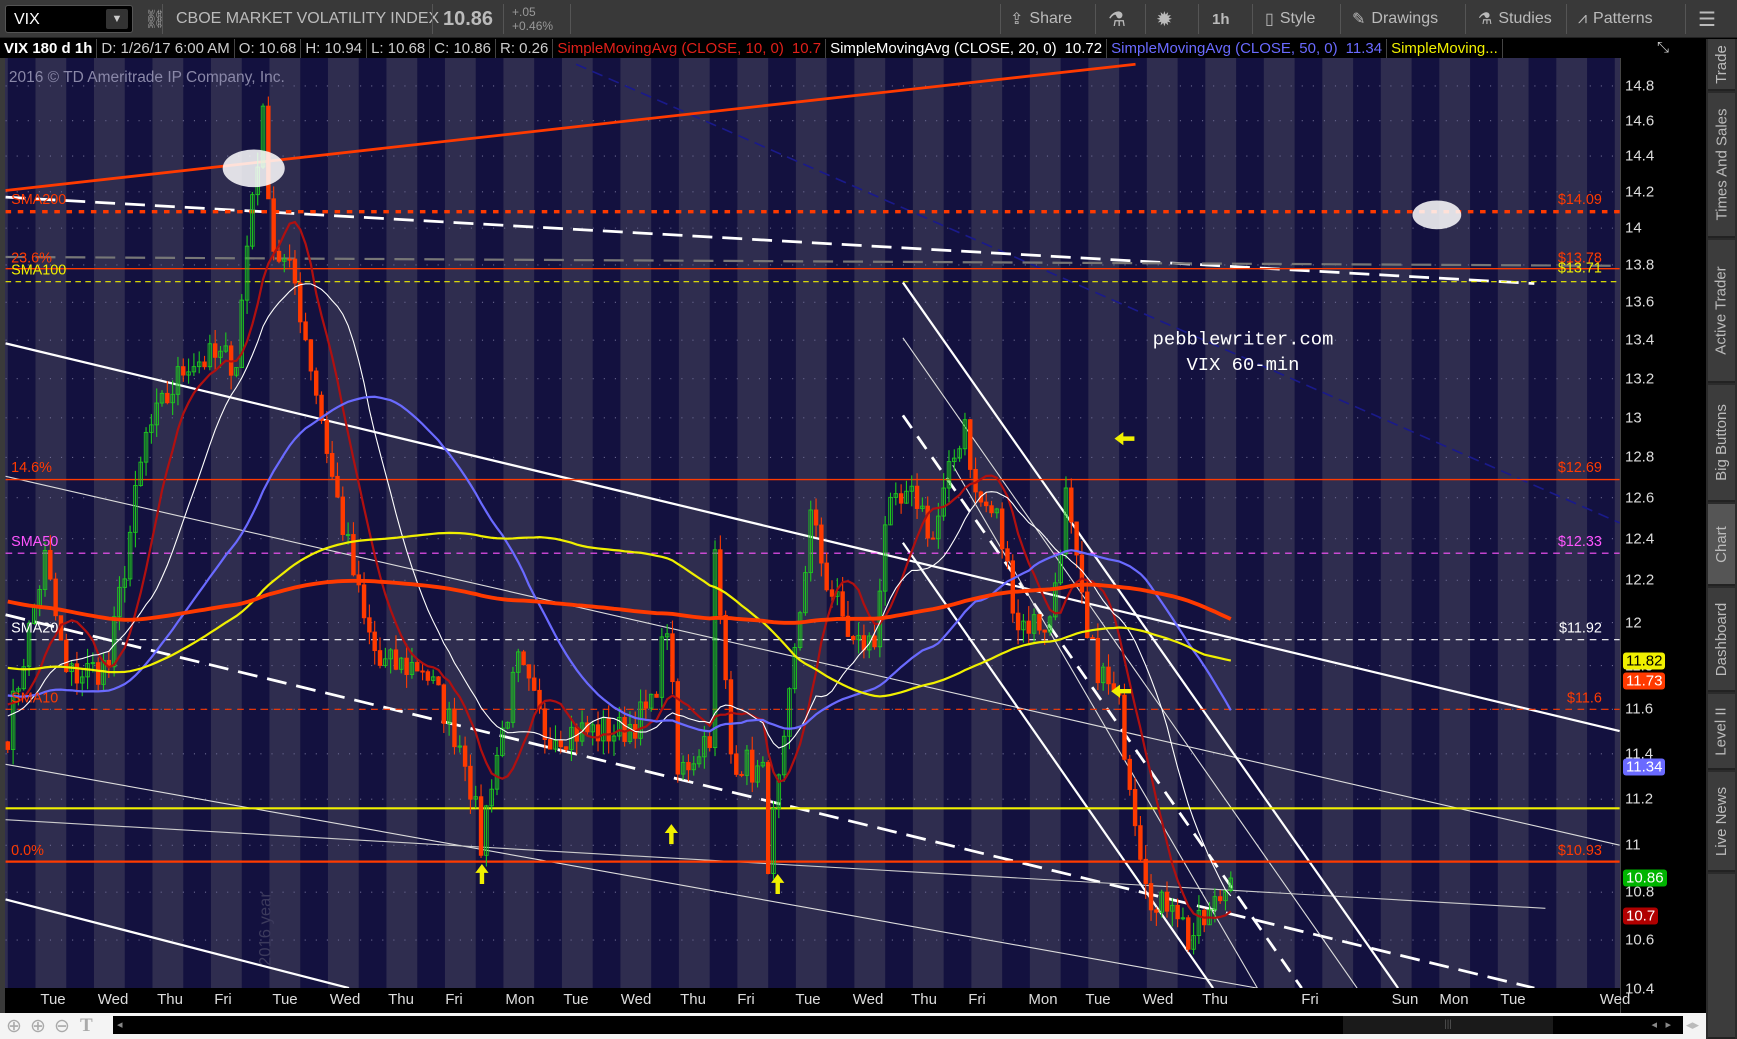 This screenshot has height=1039, width=1737. I want to click on price-tick-label: 14.2, so click(1640, 192).